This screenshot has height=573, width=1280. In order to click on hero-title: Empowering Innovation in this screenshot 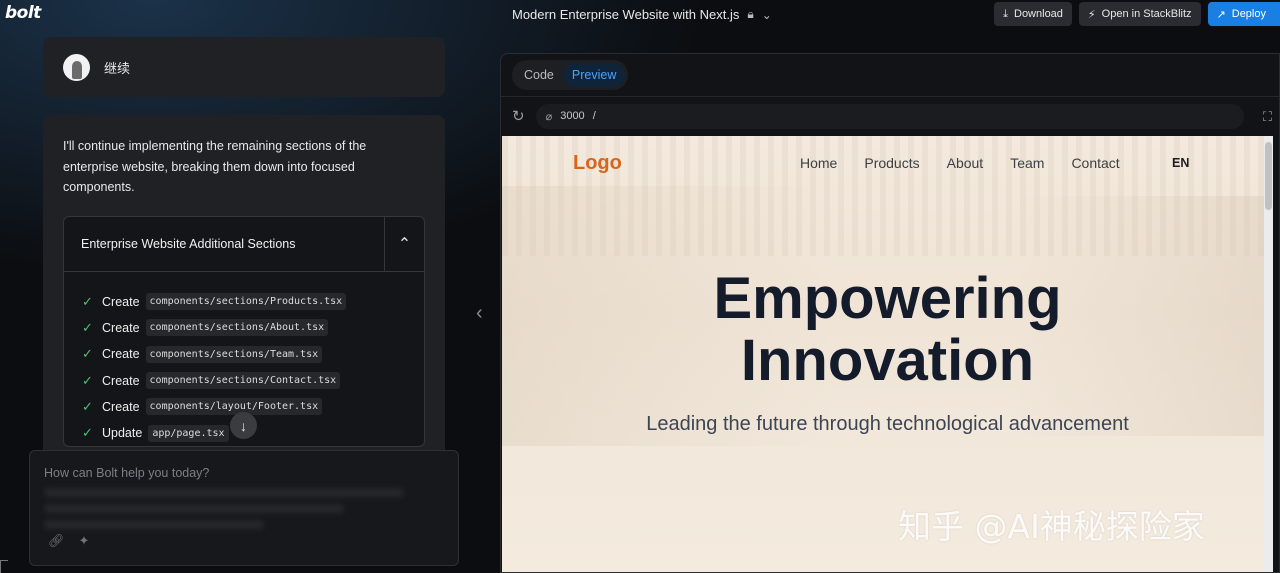, I will do `click(887, 330)`.